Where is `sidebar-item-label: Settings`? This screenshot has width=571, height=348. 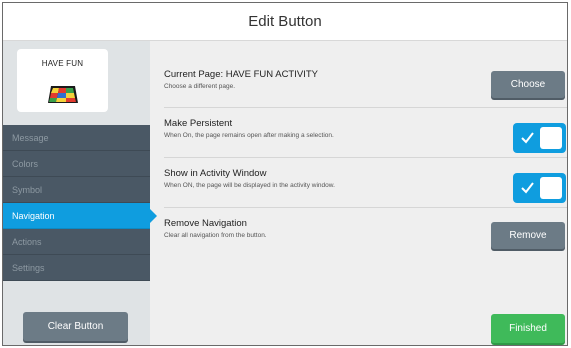 sidebar-item-label: Settings is located at coordinates (28, 268).